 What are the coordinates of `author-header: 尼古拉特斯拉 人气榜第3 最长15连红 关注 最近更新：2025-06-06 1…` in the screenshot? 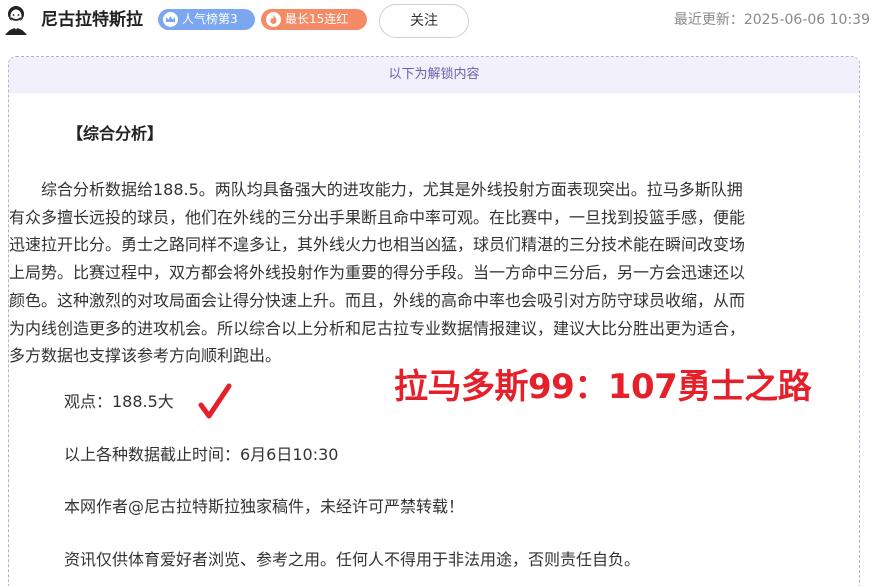 It's located at (438, 25).